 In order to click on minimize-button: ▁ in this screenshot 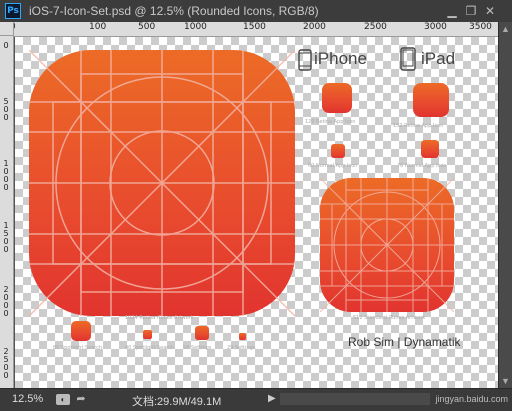, I will do `click(452, 11)`.